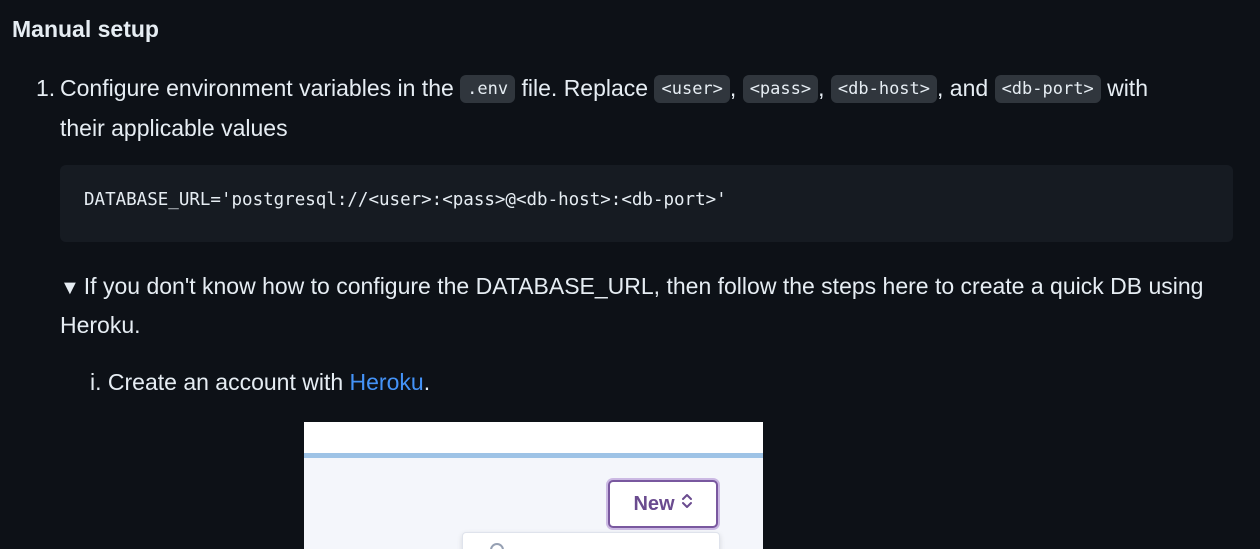  I want to click on step-text: Create an account with, so click(228, 382).